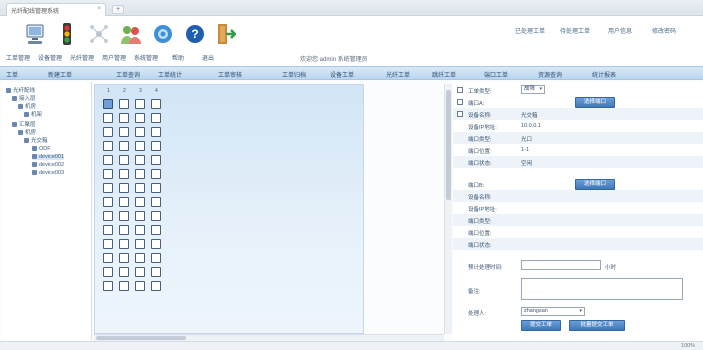 This screenshot has height=350, width=703. What do you see at coordinates (553, 311) in the screenshot?
I see `handler-select: zhangsan ▾` at bounding box center [553, 311].